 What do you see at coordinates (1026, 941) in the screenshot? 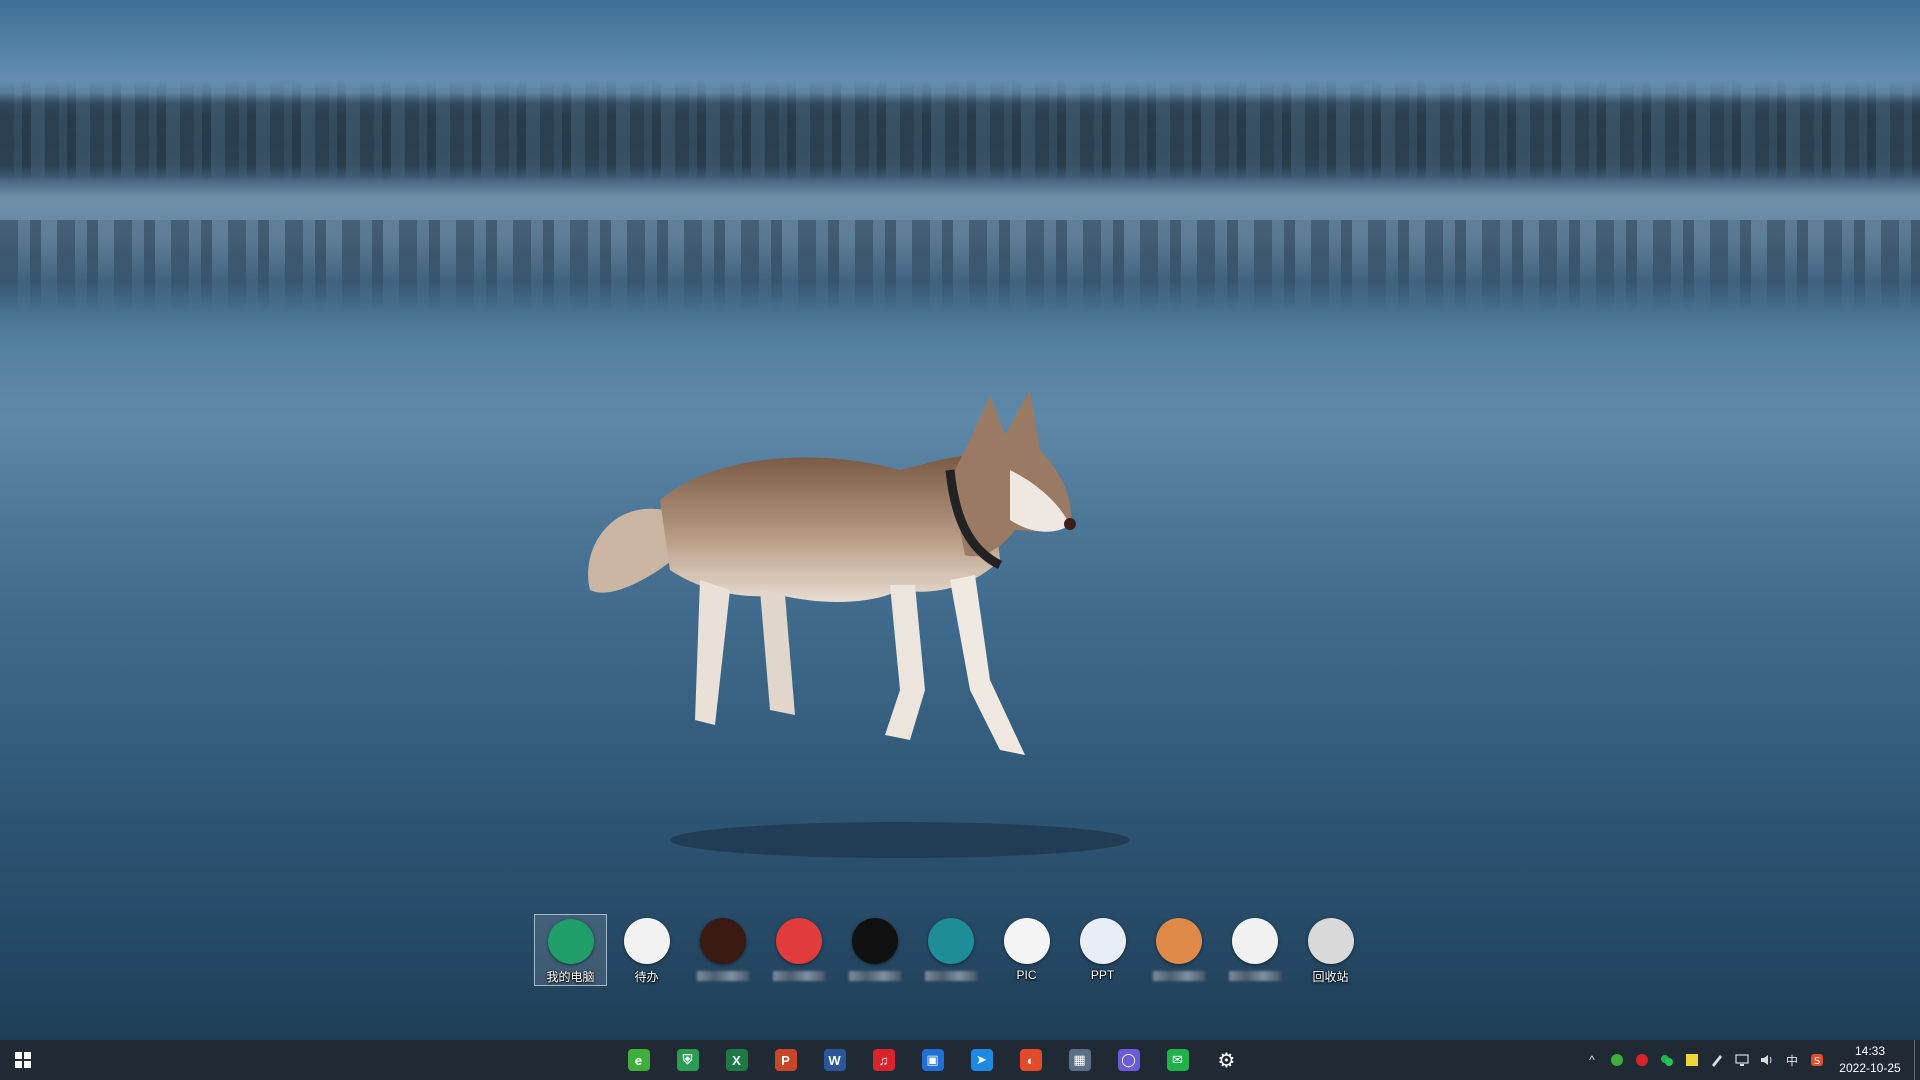
I see `bull-head-icon` at bounding box center [1026, 941].